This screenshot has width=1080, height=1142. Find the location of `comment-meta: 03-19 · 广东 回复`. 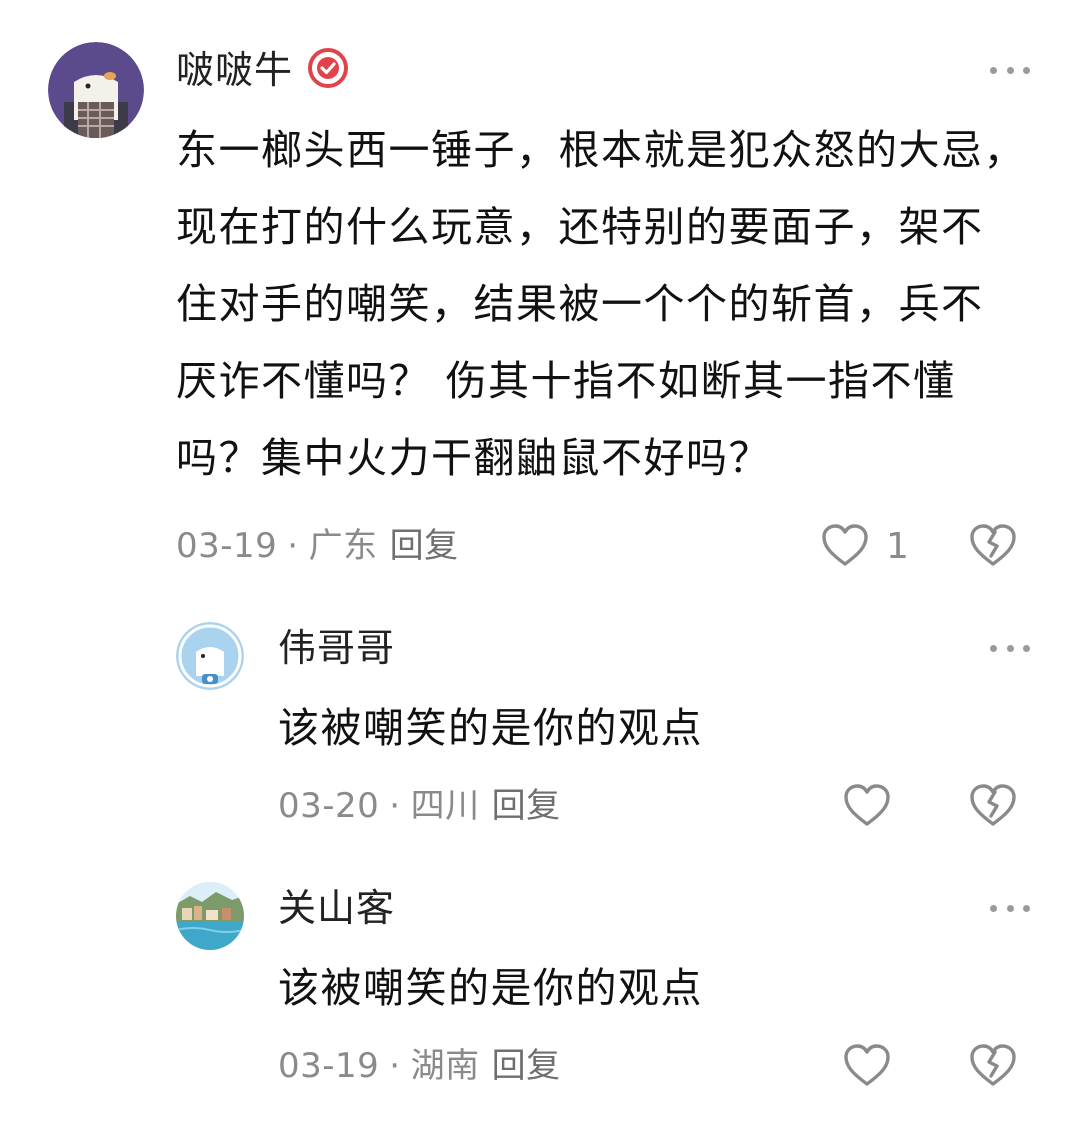

comment-meta: 03-19 · 广东 回复 is located at coordinates (317, 546).